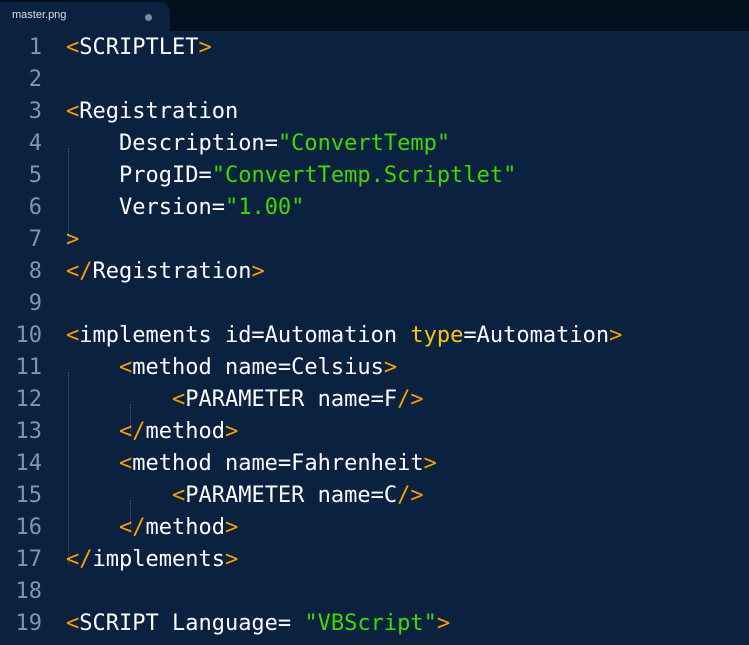 The image size is (749, 645). Describe the element at coordinates (29, 623) in the screenshot. I see `line-number: 19` at that location.